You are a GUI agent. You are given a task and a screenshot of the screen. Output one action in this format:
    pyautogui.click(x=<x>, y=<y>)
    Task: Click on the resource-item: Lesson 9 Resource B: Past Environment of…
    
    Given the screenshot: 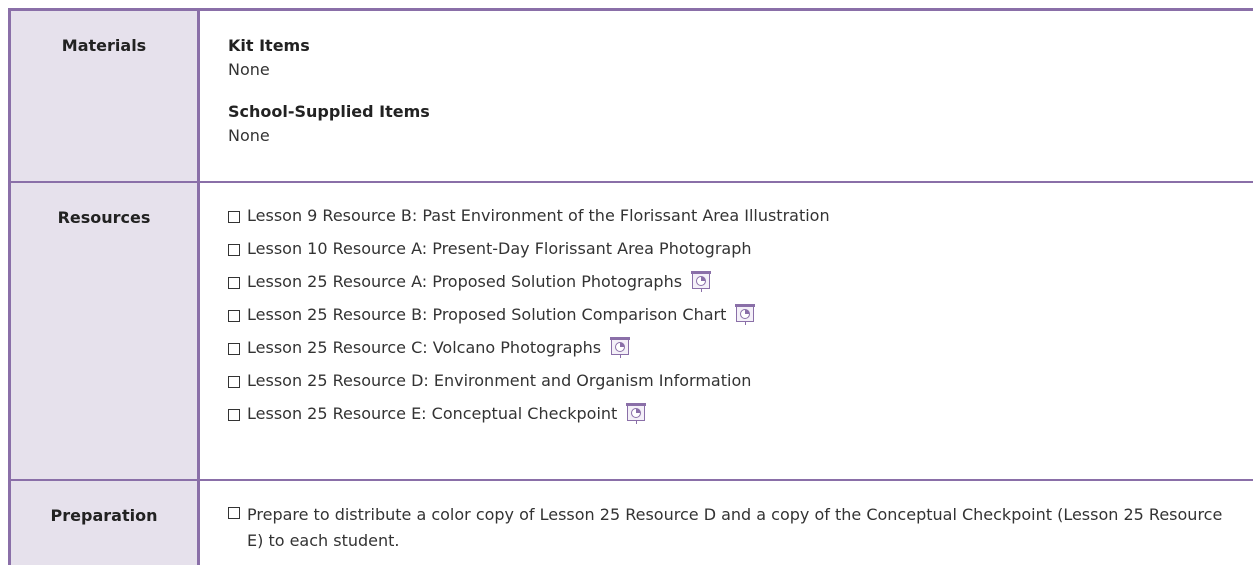 What is the action you would take?
    pyautogui.click(x=740, y=222)
    